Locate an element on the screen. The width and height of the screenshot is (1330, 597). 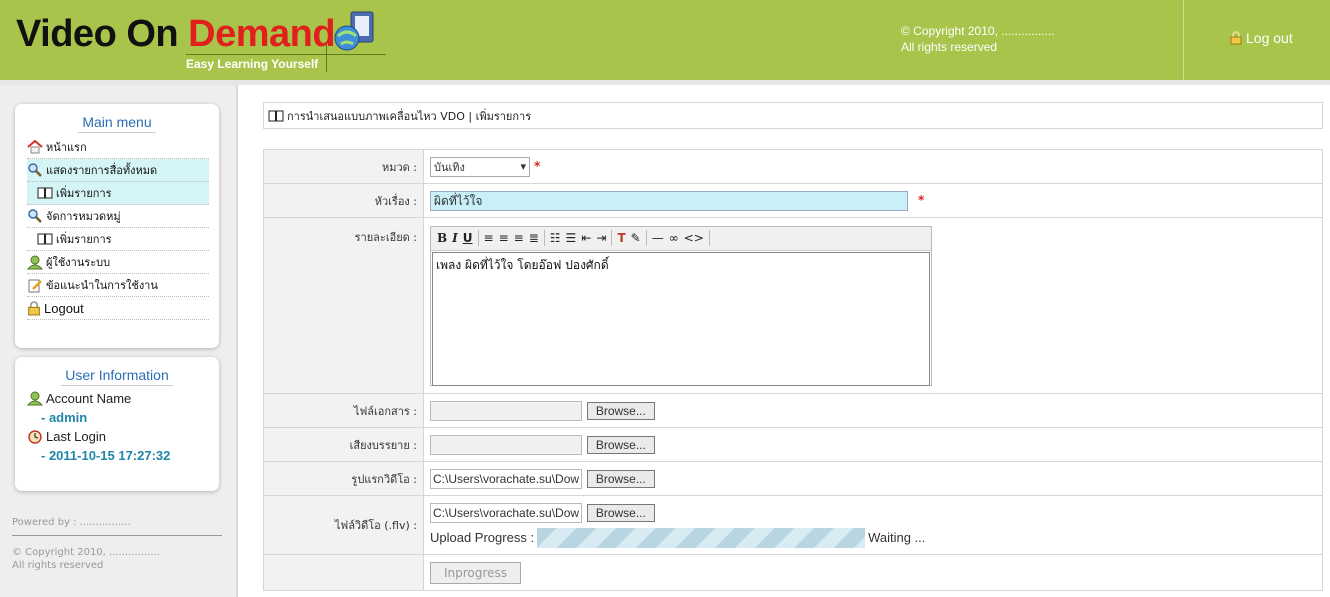
sidebar-divider is located at coordinates (117, 535).